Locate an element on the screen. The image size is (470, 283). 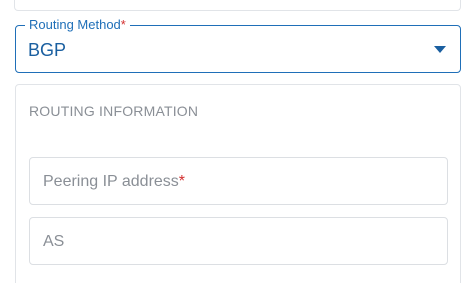
routing-method-label: Routing Method* is located at coordinates (77, 25).